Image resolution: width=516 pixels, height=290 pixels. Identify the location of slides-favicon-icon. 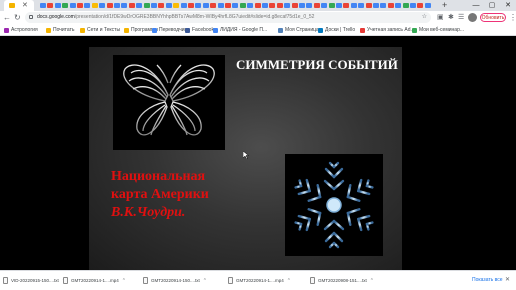
(12, 5).